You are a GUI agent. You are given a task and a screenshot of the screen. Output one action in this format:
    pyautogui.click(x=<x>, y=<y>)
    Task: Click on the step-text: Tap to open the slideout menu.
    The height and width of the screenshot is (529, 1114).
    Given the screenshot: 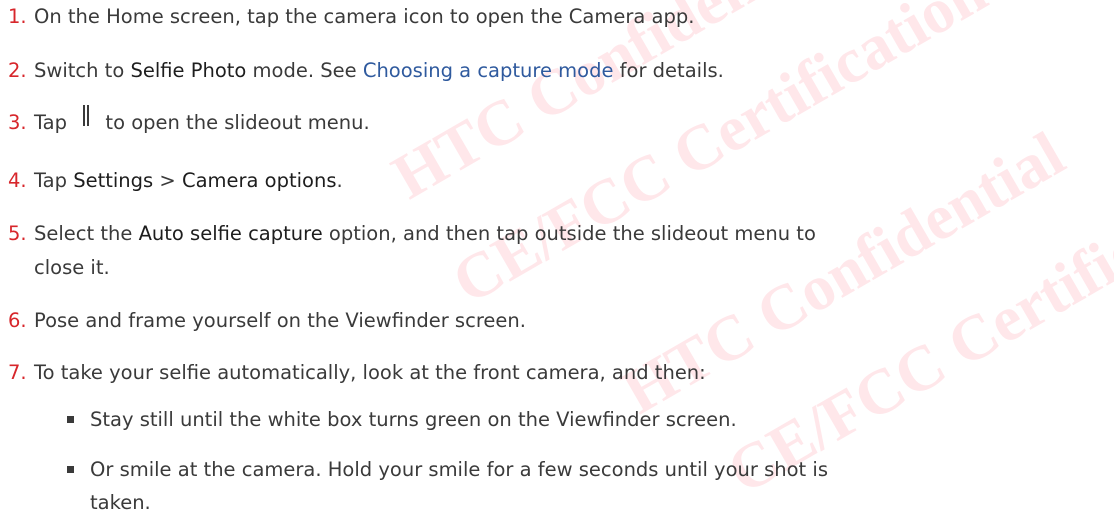 What is the action you would take?
    pyautogui.click(x=202, y=121)
    